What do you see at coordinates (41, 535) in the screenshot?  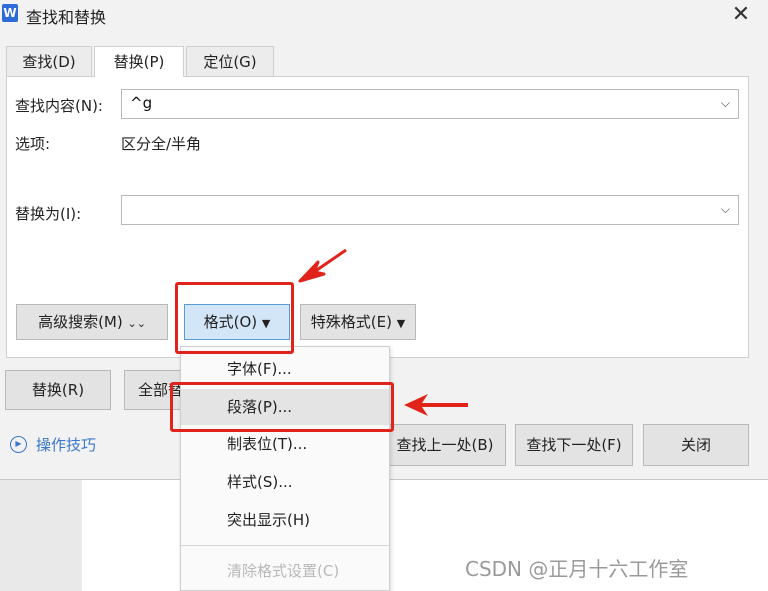 I see `background-area` at bounding box center [41, 535].